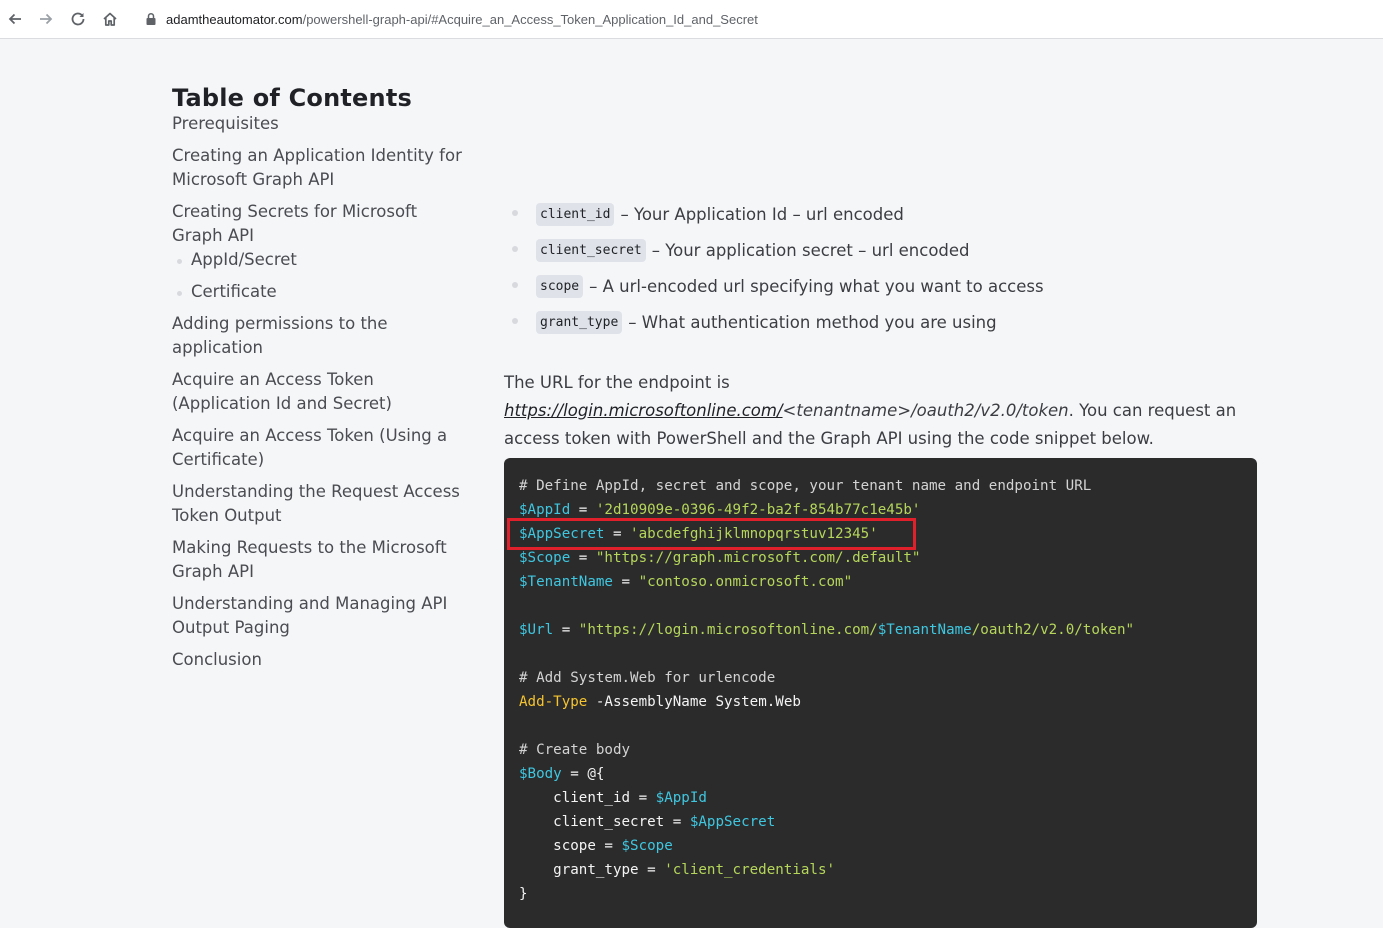  I want to click on back-button, so click(15, 19).